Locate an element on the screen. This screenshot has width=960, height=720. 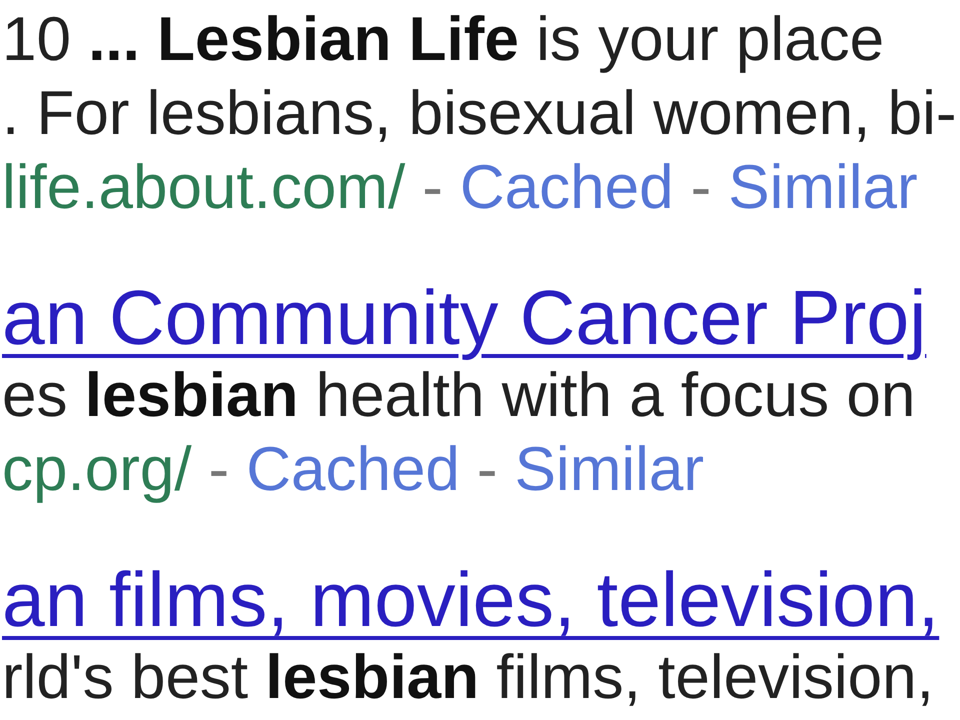
snippet-text: 10 ... Lesbian Life is your place is located at coordinates (443, 40).